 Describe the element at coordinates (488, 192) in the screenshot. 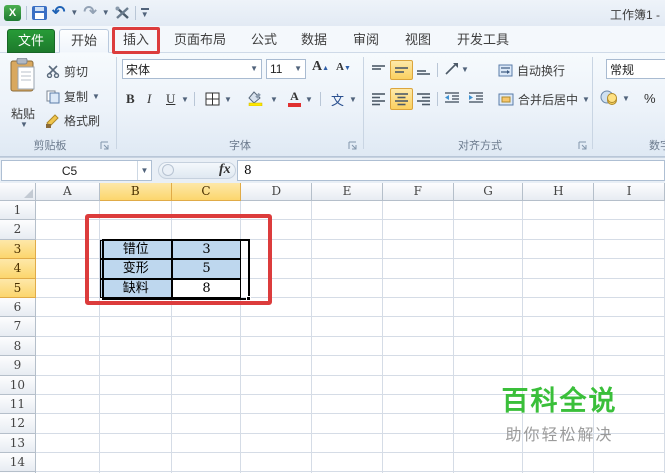

I see `column-header-g: G` at that location.